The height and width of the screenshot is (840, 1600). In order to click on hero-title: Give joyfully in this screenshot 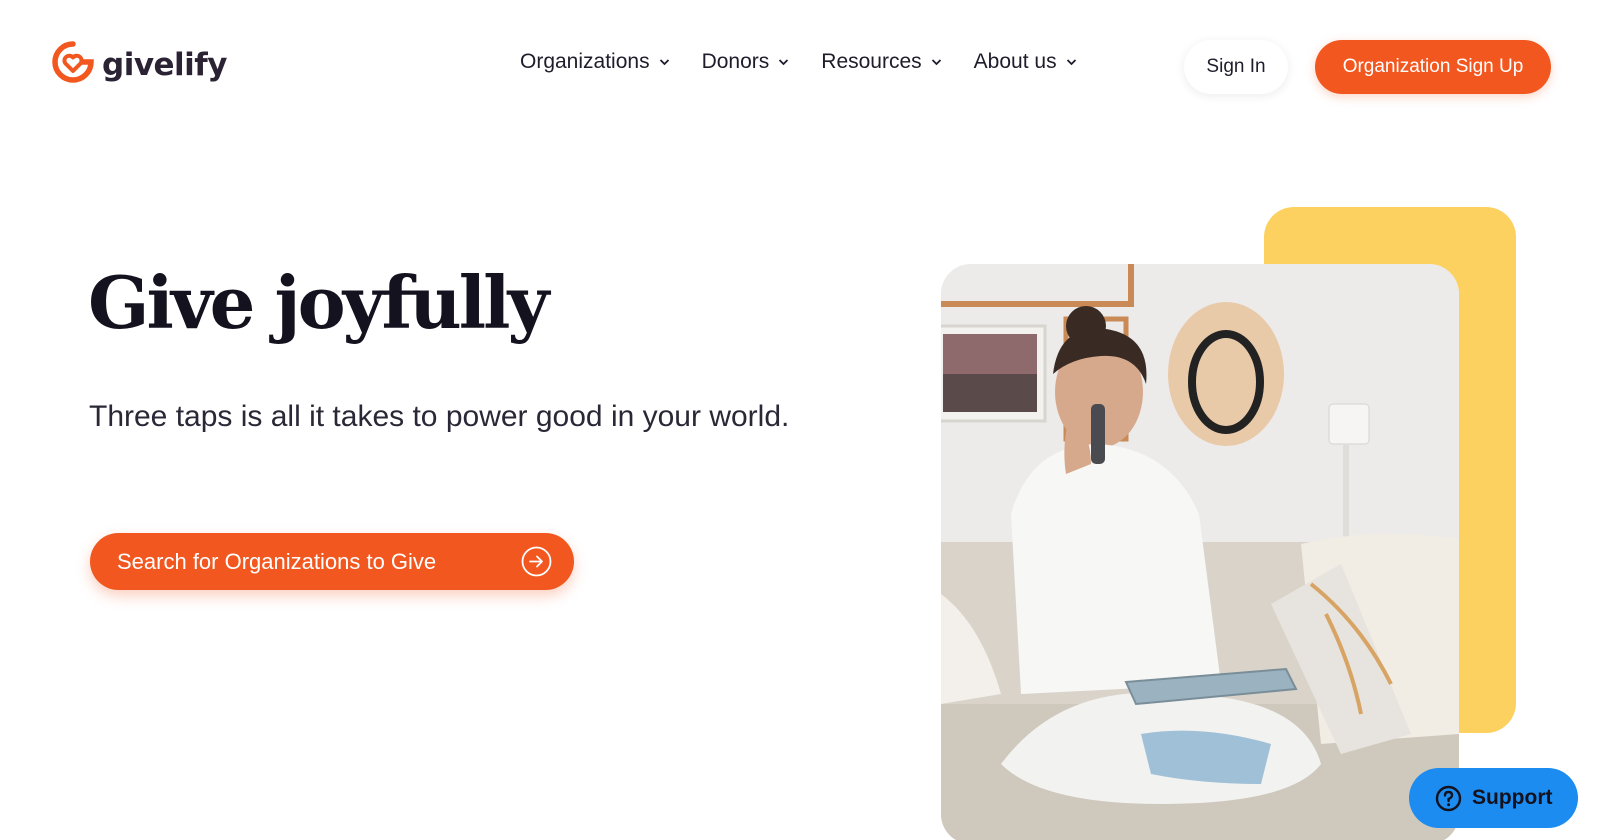, I will do `click(318, 302)`.